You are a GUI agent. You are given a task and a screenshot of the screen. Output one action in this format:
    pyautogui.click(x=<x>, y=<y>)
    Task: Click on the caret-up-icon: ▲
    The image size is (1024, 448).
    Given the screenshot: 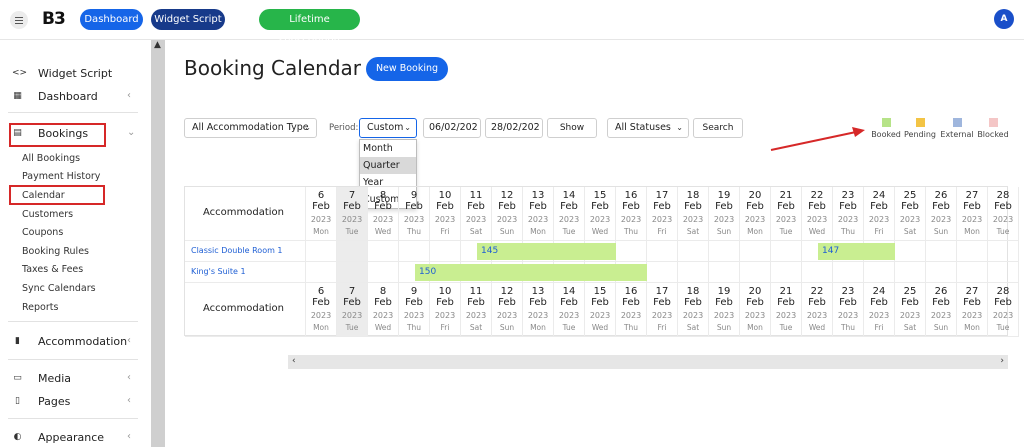 What is the action you would take?
    pyautogui.click(x=157, y=45)
    